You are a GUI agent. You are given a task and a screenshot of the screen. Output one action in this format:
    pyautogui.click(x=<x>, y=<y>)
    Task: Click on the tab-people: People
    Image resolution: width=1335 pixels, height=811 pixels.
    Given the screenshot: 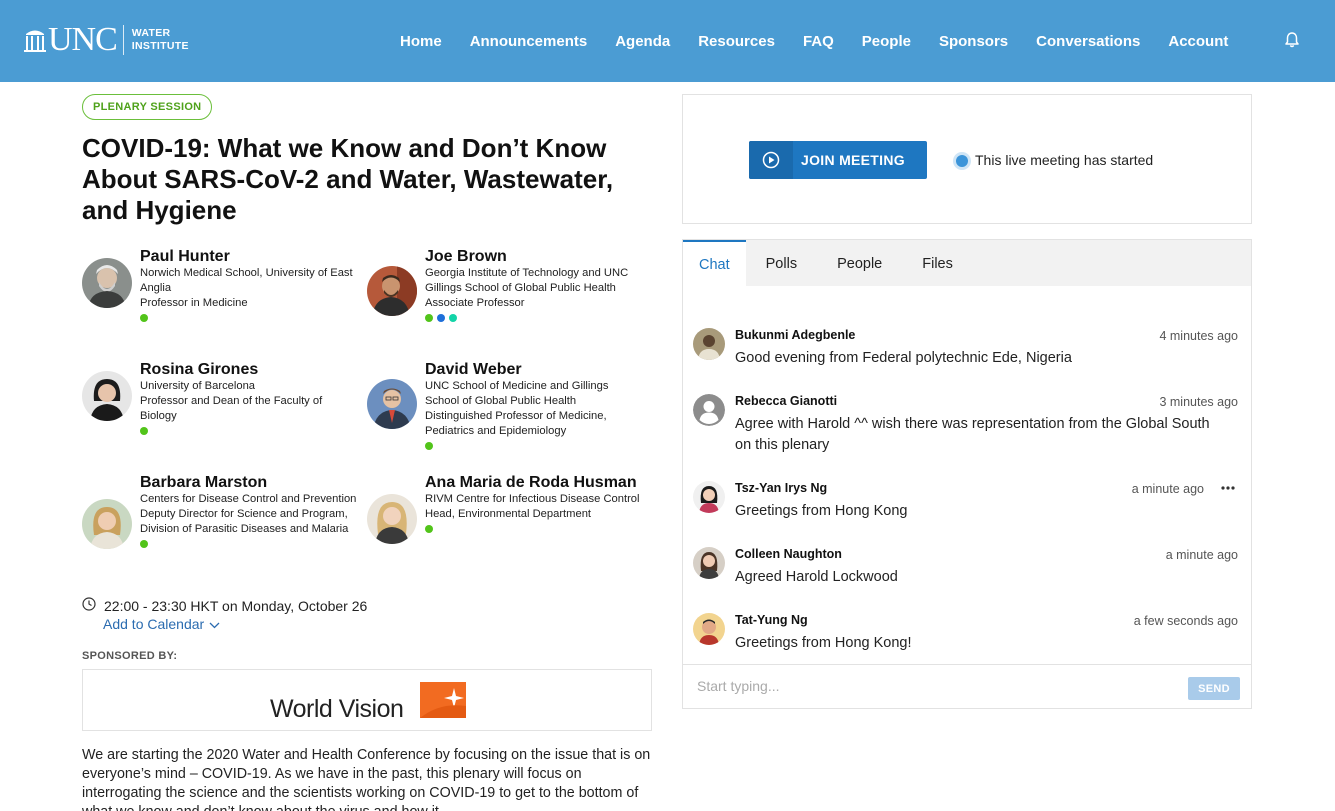 What is the action you would take?
    pyautogui.click(x=859, y=263)
    